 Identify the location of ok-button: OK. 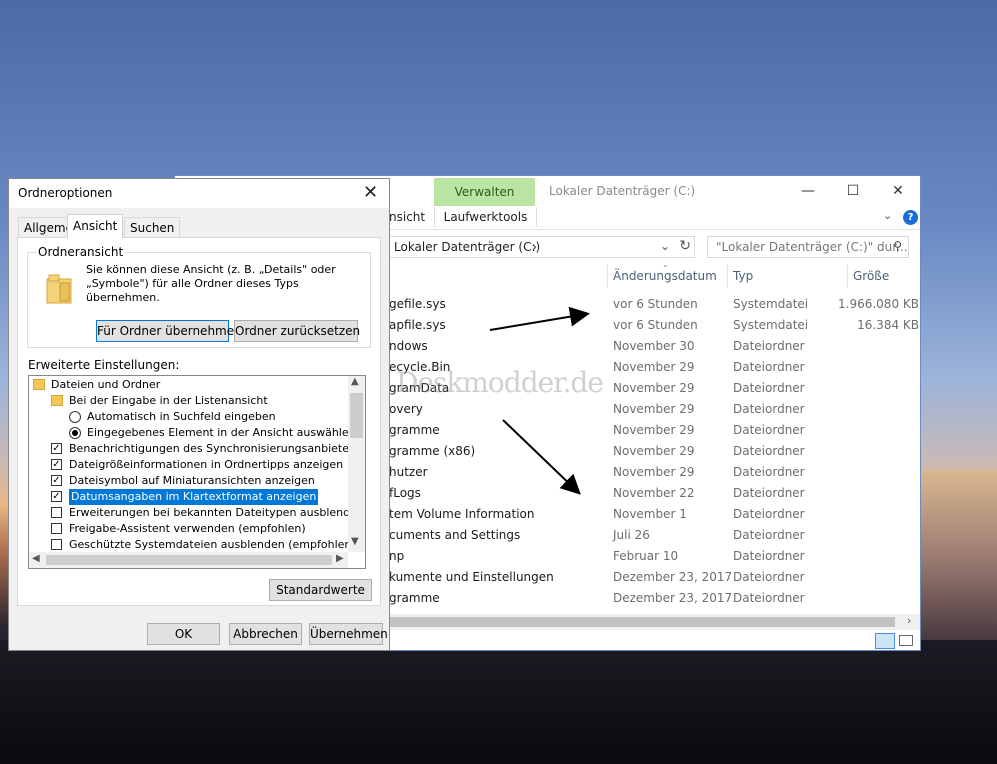
(183, 634).